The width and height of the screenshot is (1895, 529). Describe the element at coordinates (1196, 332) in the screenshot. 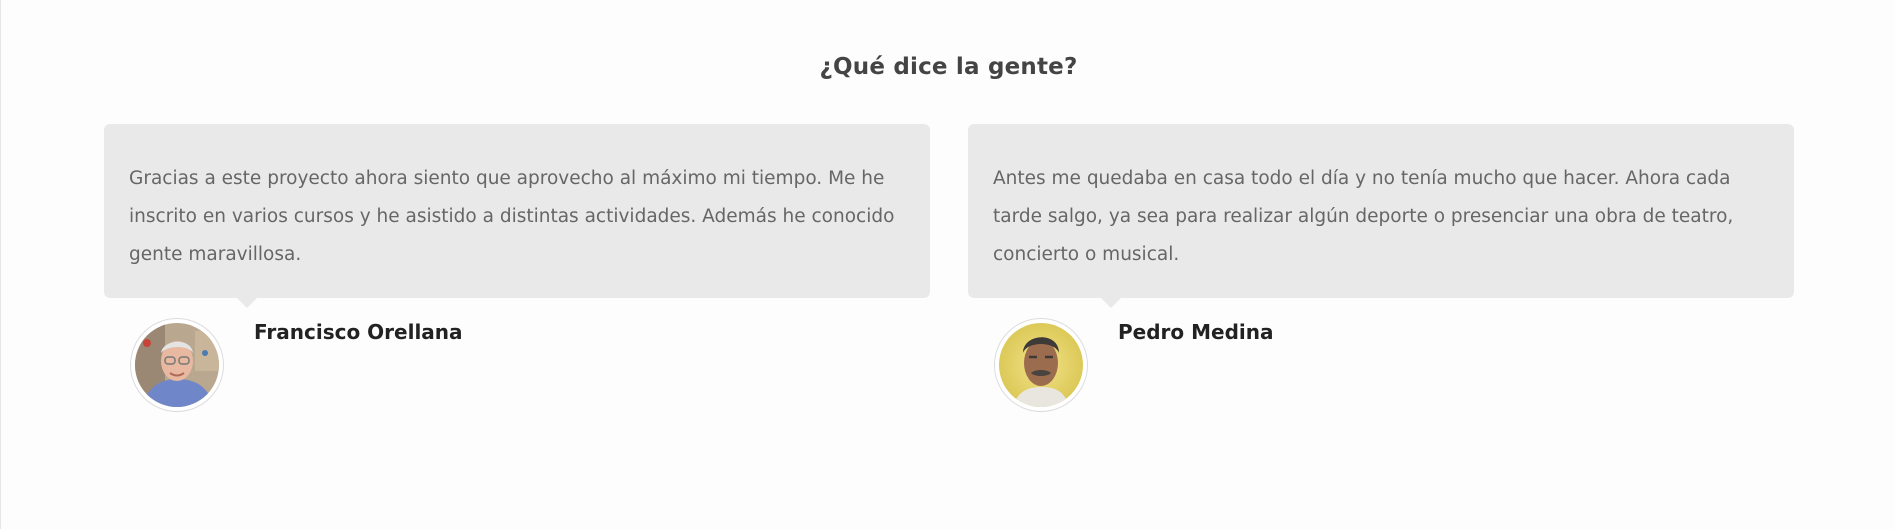

I see `author-name: Pedro Medina` at that location.